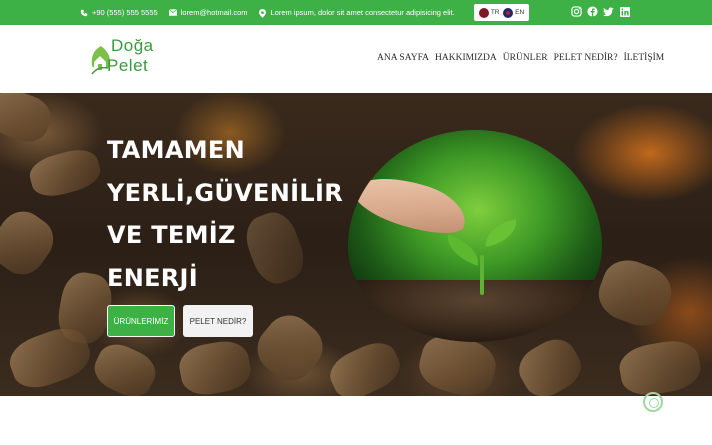 This screenshot has width=712, height=445. What do you see at coordinates (495, 12) in the screenshot?
I see `language-tr-label: TR` at bounding box center [495, 12].